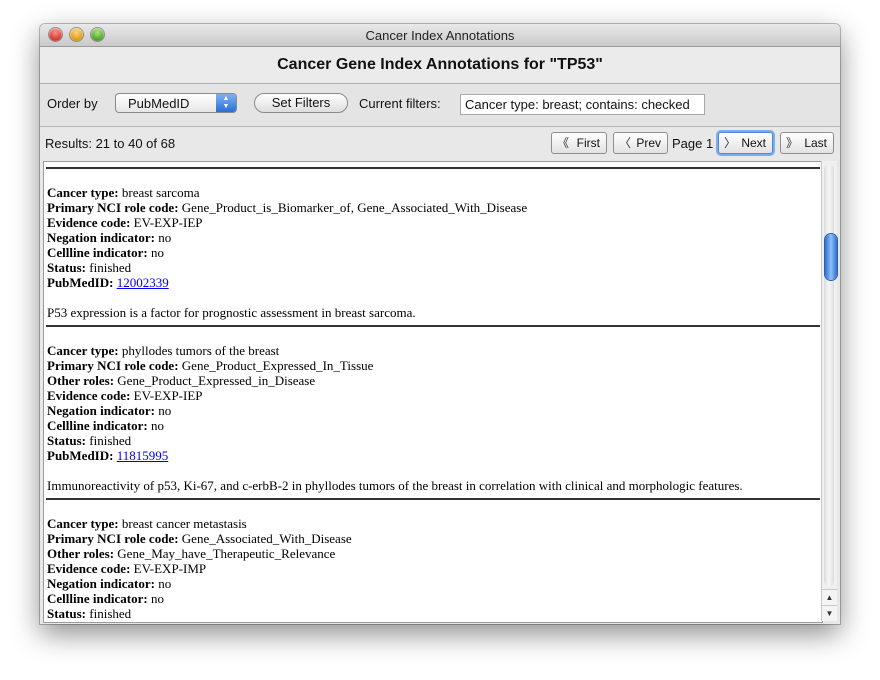 This screenshot has height=680, width=880. Describe the element at coordinates (829, 597) in the screenshot. I see `scroll-up-icon: ▲` at that location.